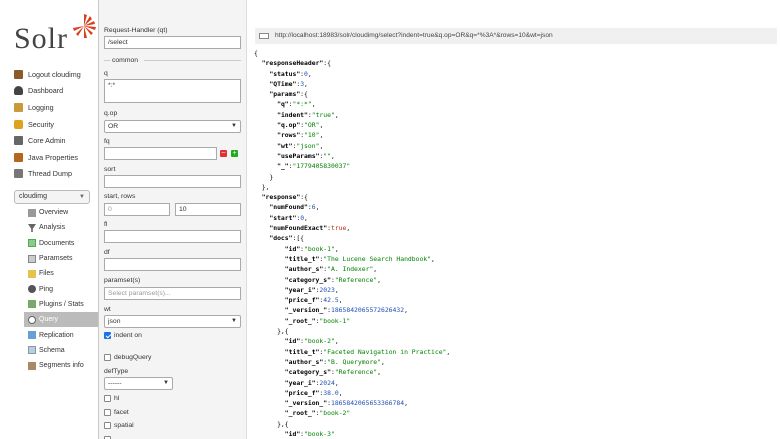  I want to click on fl-label: fl, so click(106, 224).